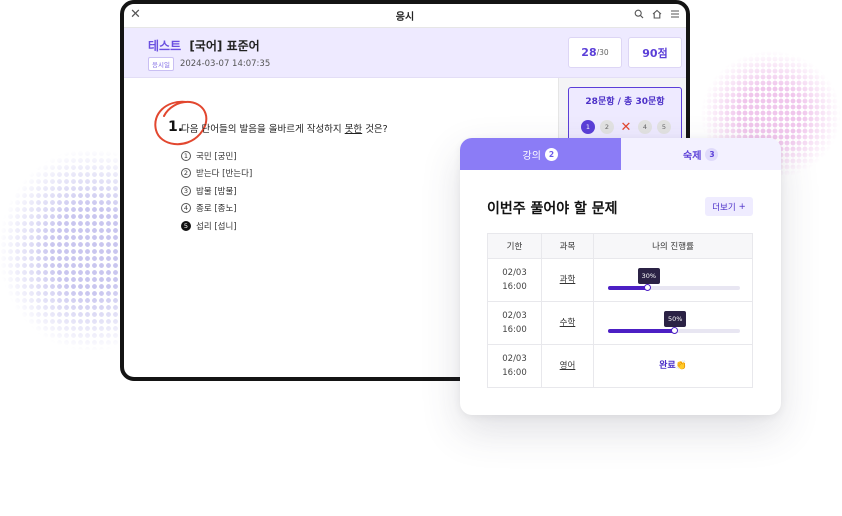  What do you see at coordinates (602, 52) in the screenshot?
I see `score-count-total: /30` at bounding box center [602, 52].